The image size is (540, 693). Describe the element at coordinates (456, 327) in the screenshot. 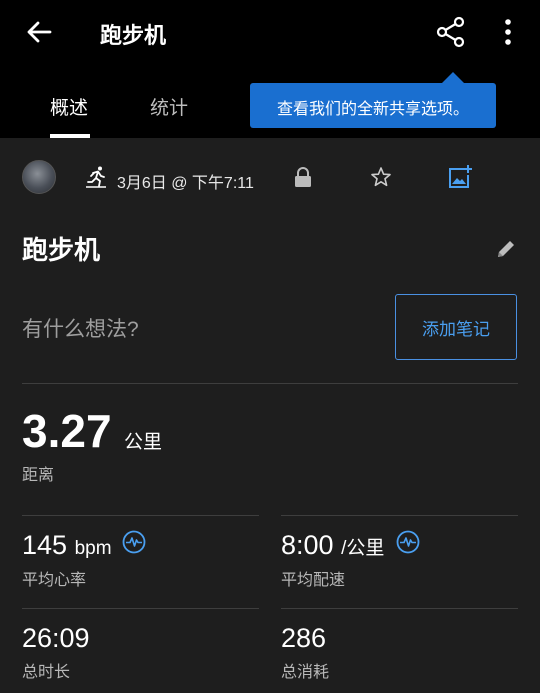

I see `add-note-button: 添加笔记` at that location.